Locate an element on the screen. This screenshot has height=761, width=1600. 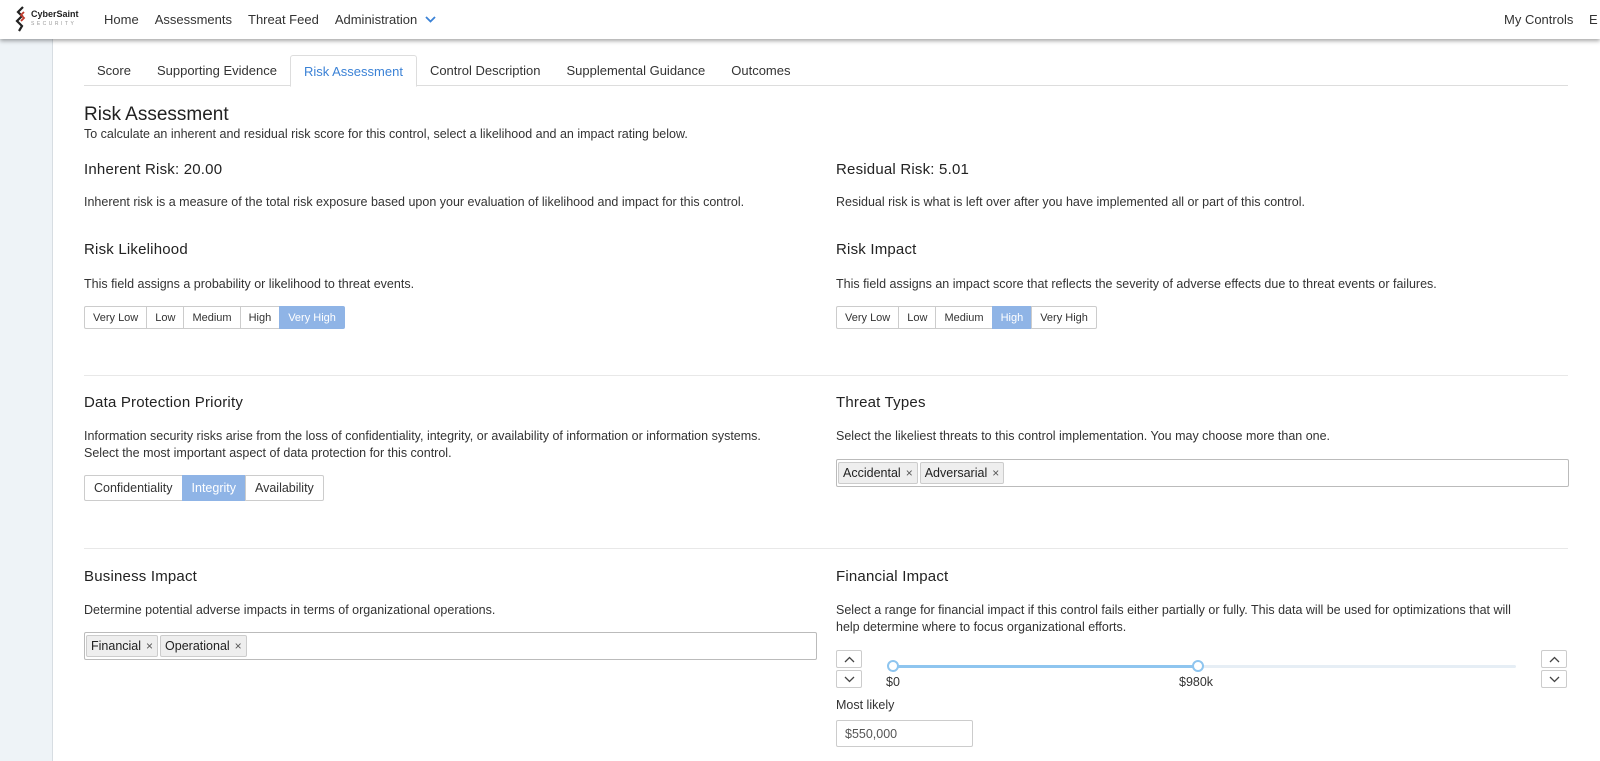
nav-my-controls: My Controls is located at coordinates (1538, 19).